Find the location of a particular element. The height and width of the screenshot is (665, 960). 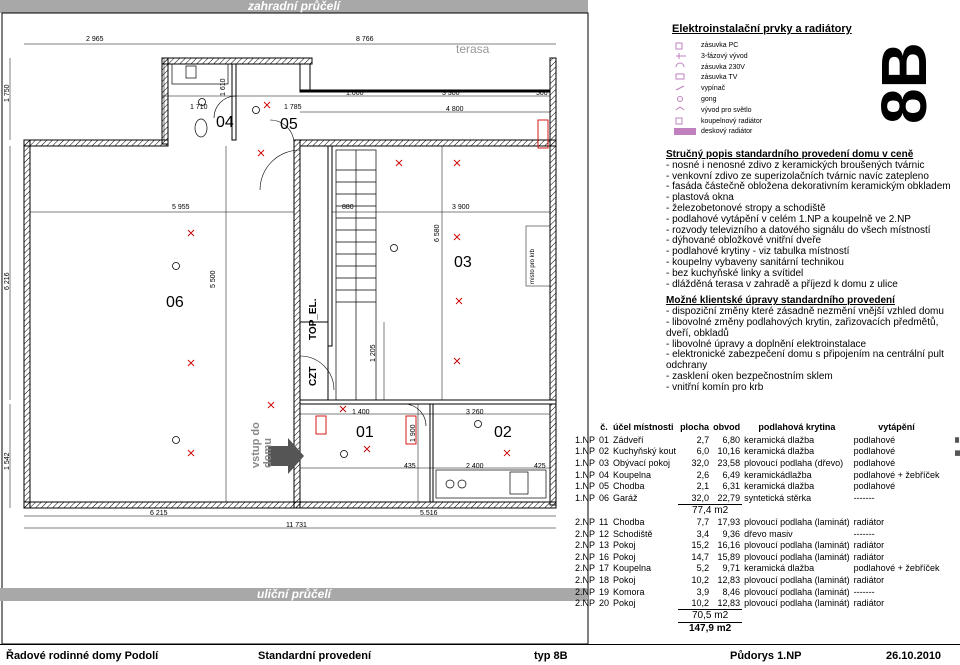

table-cell: 12 is located at coordinates (604, 533).